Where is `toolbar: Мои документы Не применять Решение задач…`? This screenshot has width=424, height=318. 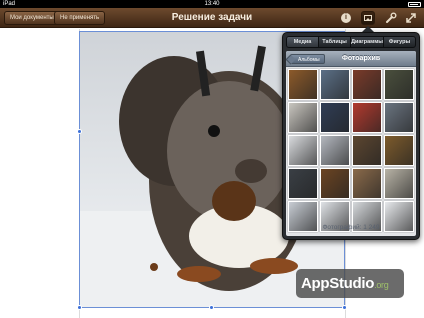 toolbar: Мои документы Не применять Решение задач… is located at coordinates (212, 18).